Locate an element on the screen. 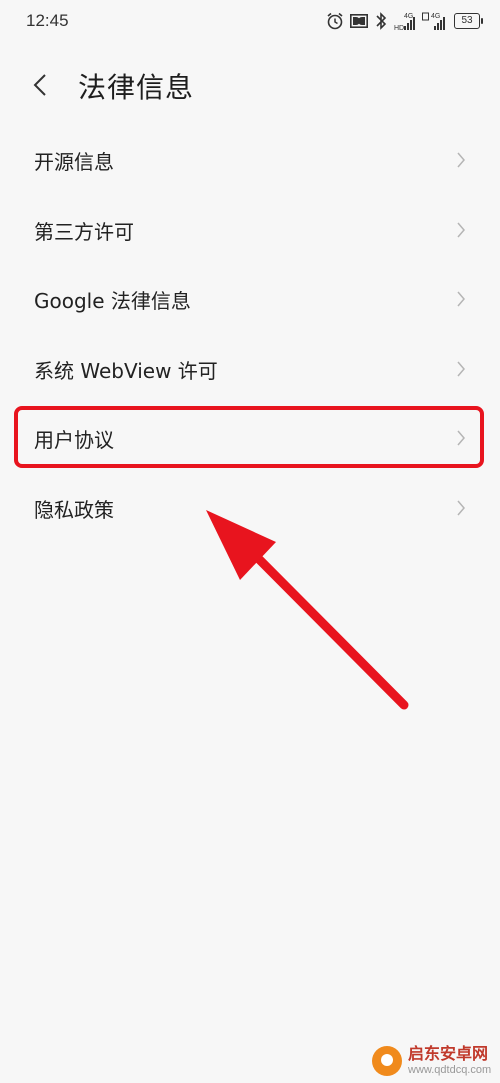 Image resolution: width=500 pixels, height=1083 pixels. menu-item-google-legal: Google 法律信息 is located at coordinates (250, 300).